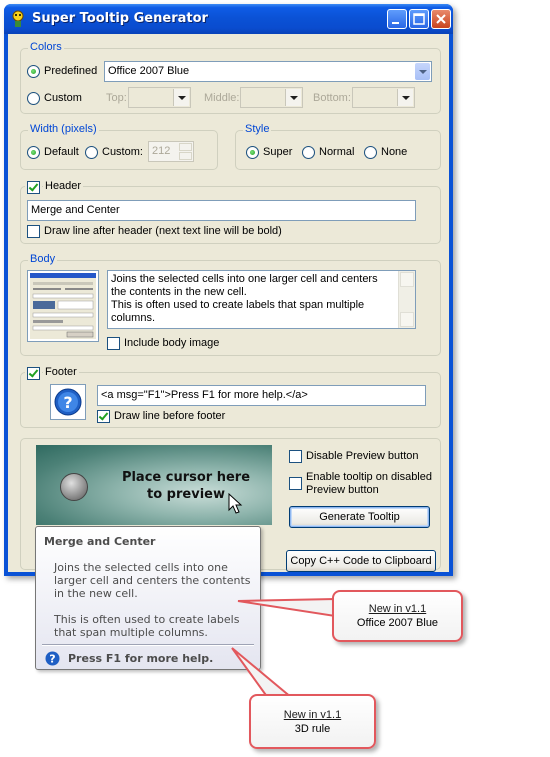 This screenshot has width=550, height=757. Describe the element at coordinates (397, 616) in the screenshot. I see `callout-office2007: New in v1.1 Office 2007 Blue` at that location.